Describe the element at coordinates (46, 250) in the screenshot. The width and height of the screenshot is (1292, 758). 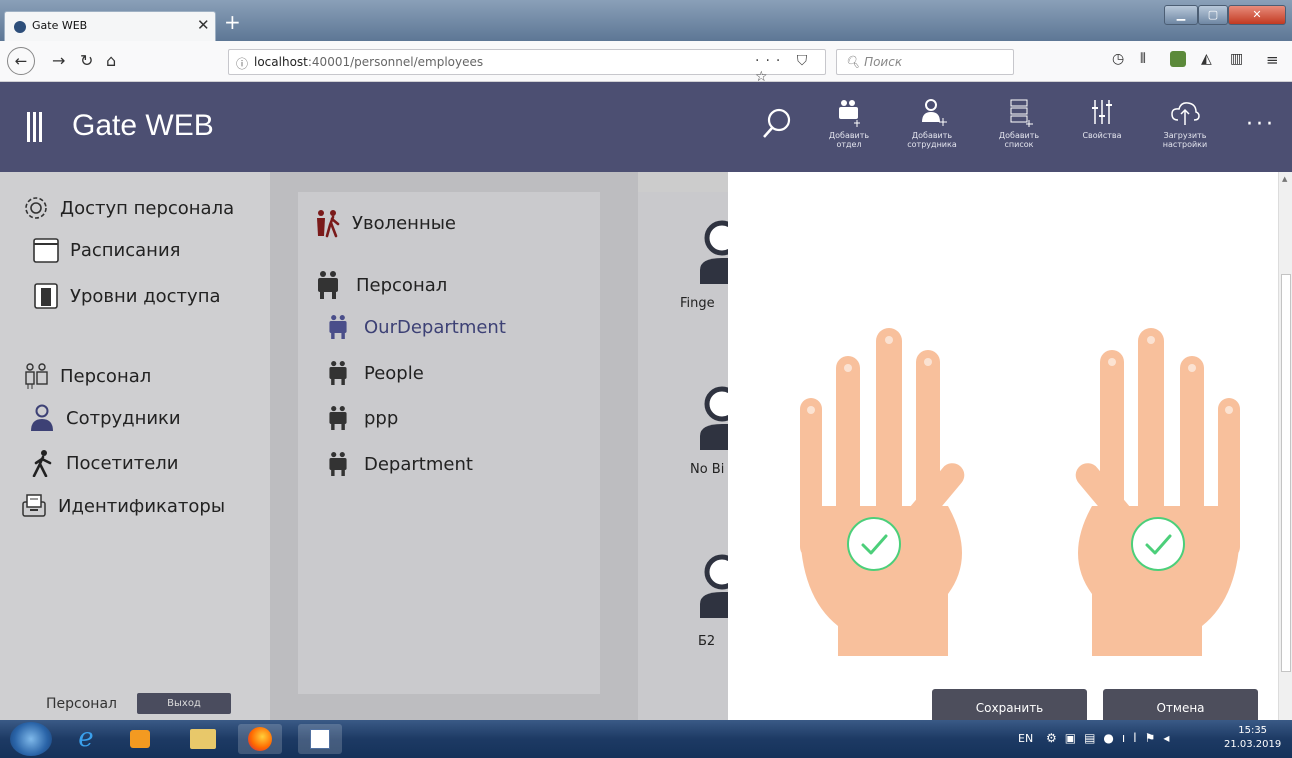
I see `calendar-icon` at that location.